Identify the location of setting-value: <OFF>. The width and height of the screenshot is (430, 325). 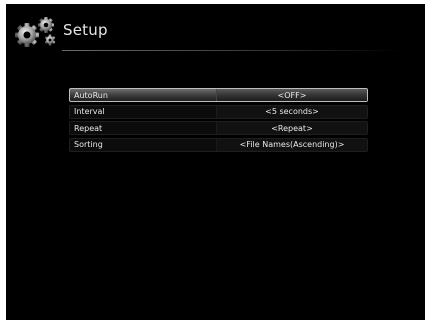
(291, 95).